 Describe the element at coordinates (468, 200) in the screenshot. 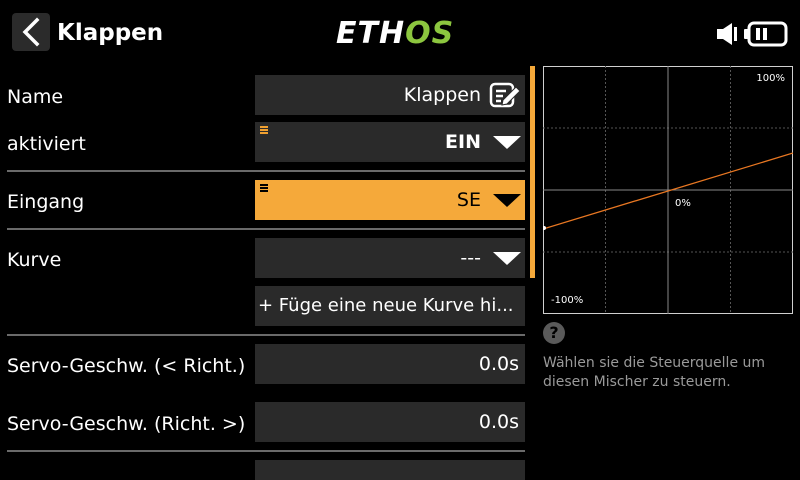

I see `input-value: SE` at that location.